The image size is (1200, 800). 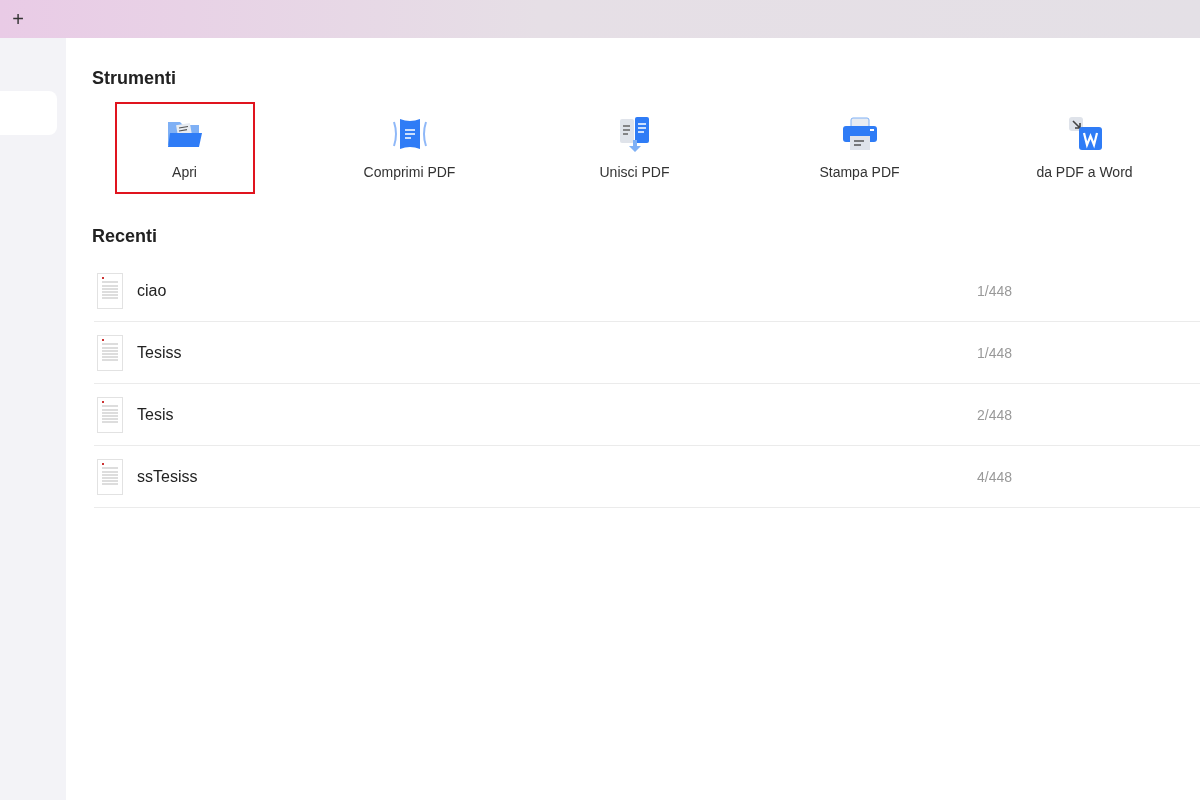 What do you see at coordinates (168, 476) in the screenshot?
I see `file-name: ssTesiss` at bounding box center [168, 476].